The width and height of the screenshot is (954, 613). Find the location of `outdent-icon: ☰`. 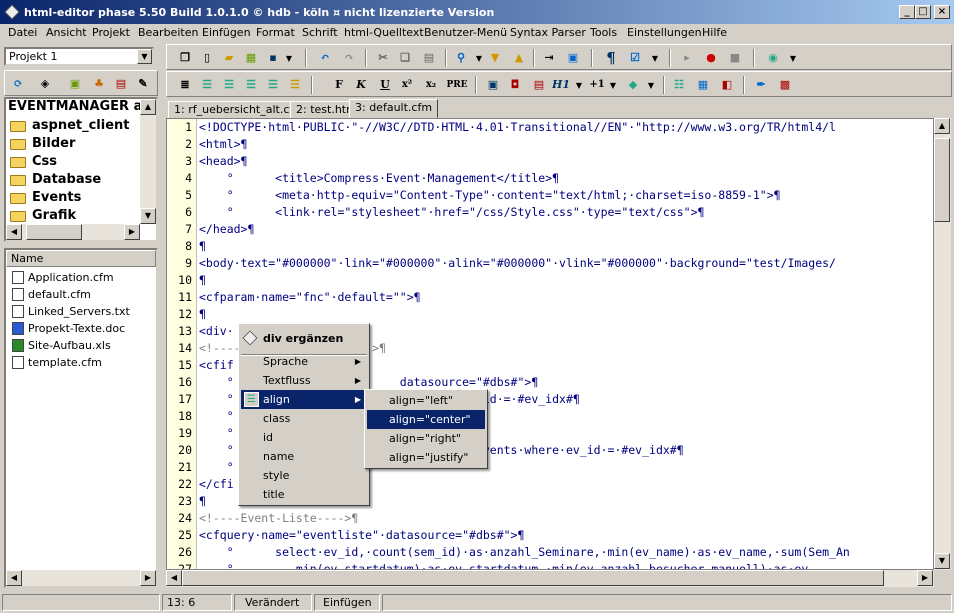

outdent-icon: ☰ is located at coordinates (295, 85).